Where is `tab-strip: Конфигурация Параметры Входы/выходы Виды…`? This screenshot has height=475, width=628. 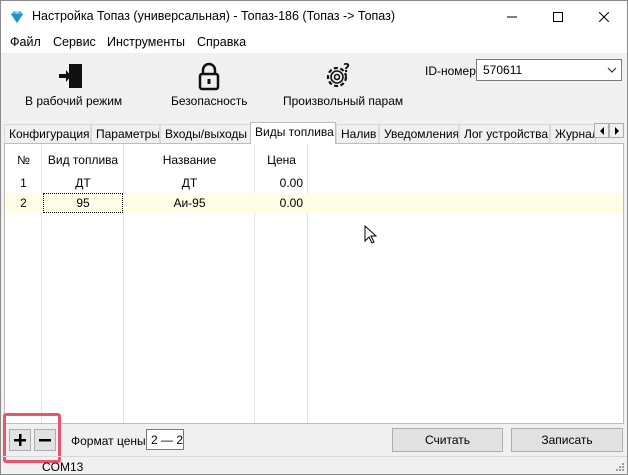 tab-strip: Конфигурация Параметры Входы/выходы Виды… is located at coordinates (314, 133).